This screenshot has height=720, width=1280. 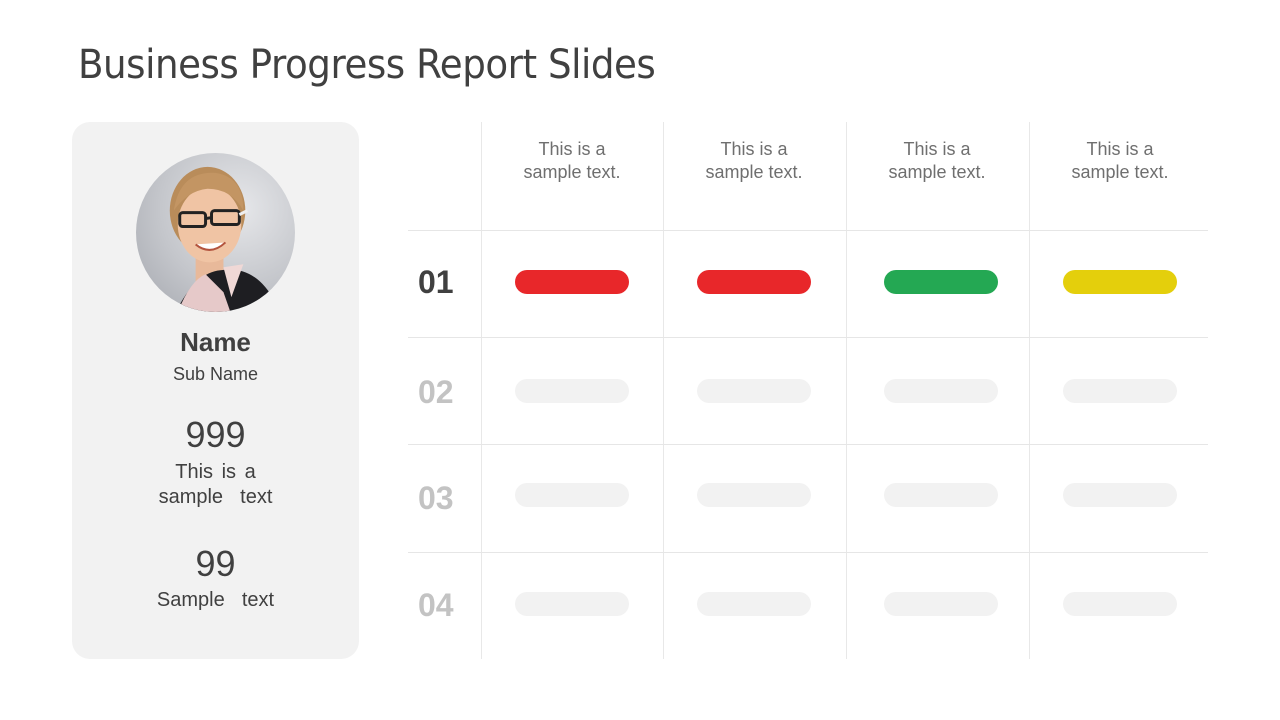 What do you see at coordinates (215, 342) in the screenshot?
I see `profile-name: Name` at bounding box center [215, 342].